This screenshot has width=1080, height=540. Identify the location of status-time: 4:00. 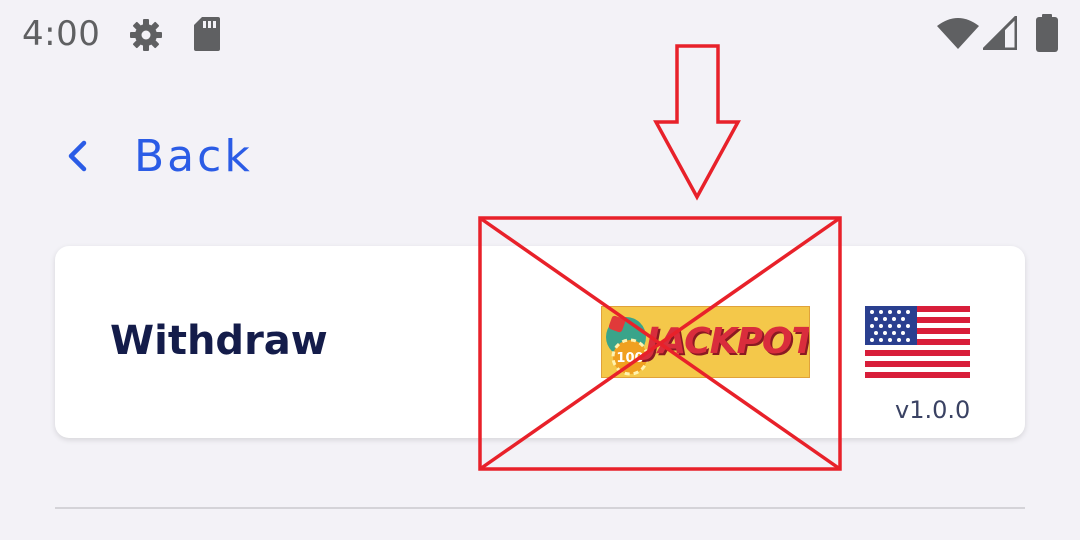
(61, 34).